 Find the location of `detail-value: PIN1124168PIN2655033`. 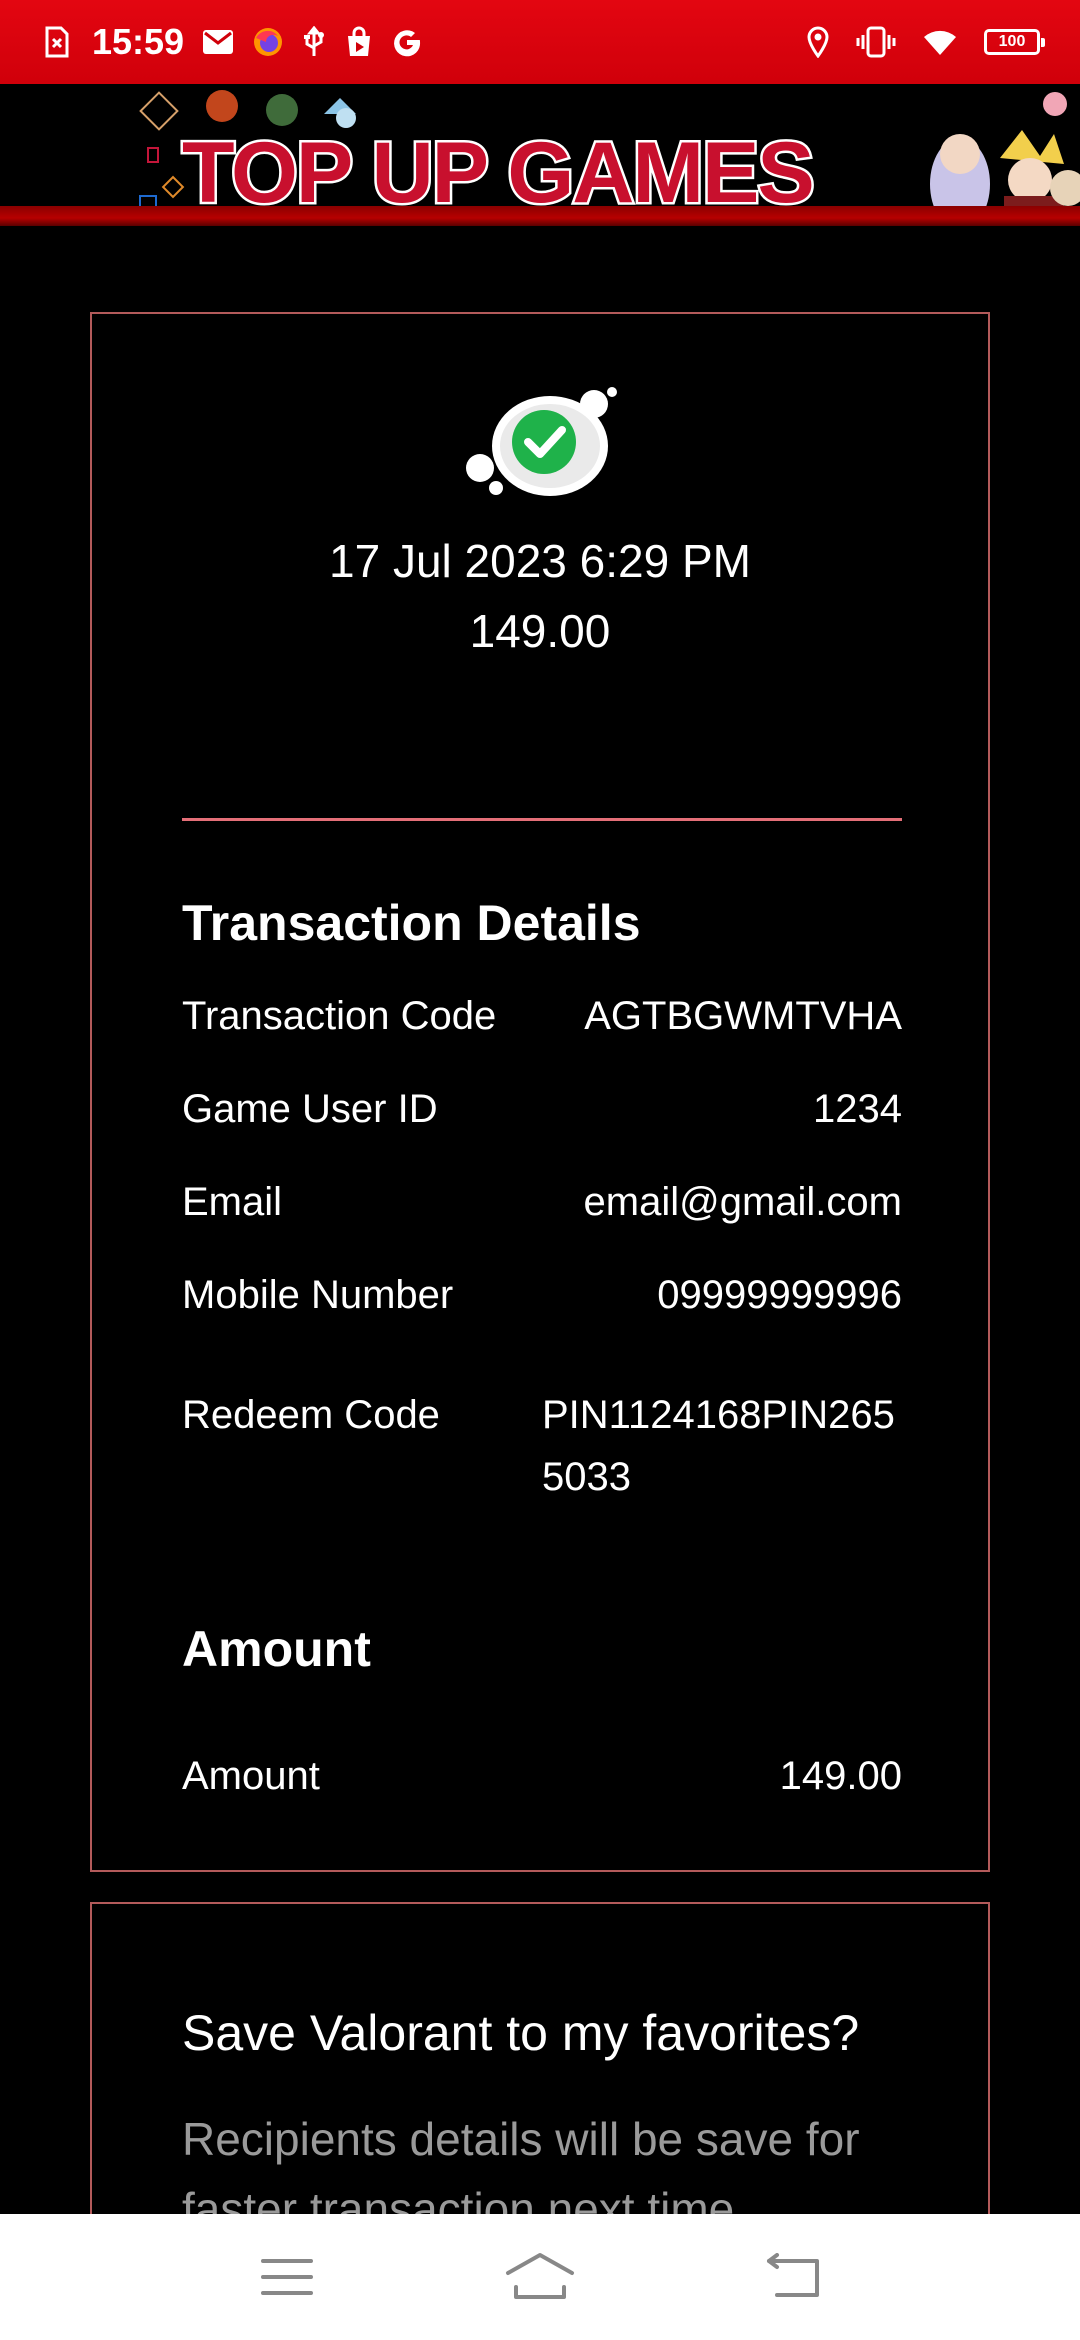

detail-value: PIN1124168PIN2655033 is located at coordinates (722, 1446).